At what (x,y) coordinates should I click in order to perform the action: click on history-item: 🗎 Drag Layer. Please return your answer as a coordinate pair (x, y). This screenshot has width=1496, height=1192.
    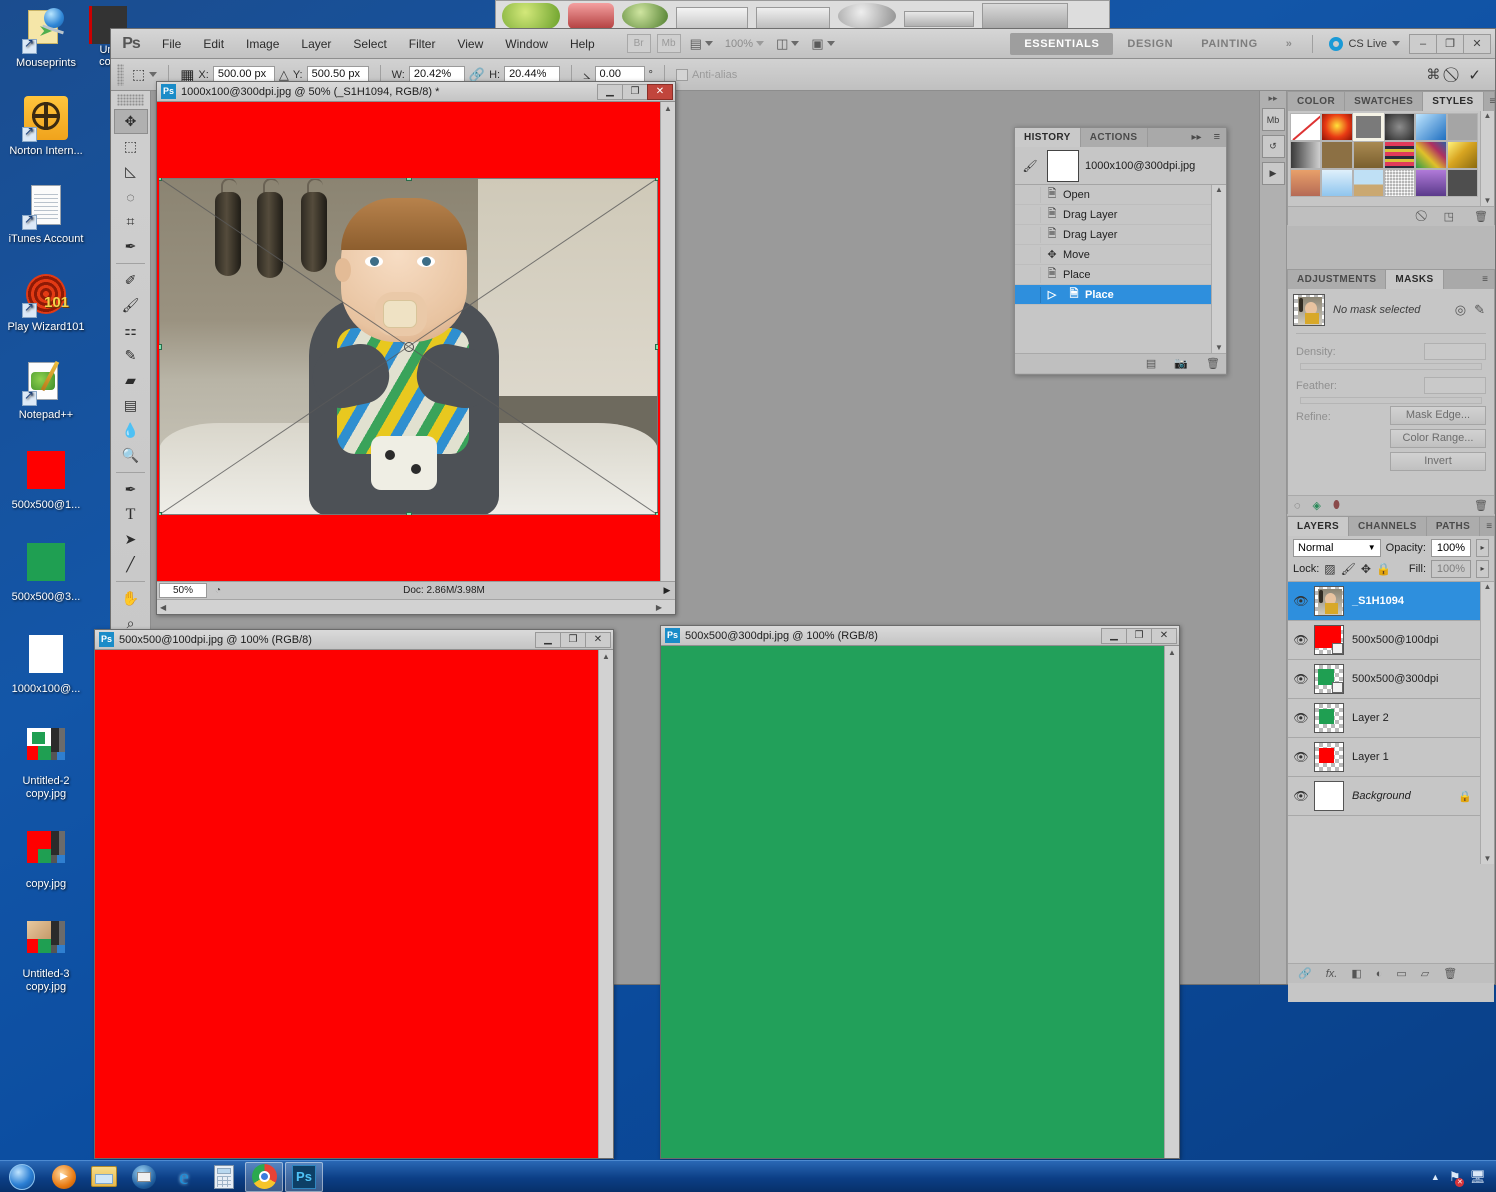
    Looking at the image, I should click on (1113, 235).